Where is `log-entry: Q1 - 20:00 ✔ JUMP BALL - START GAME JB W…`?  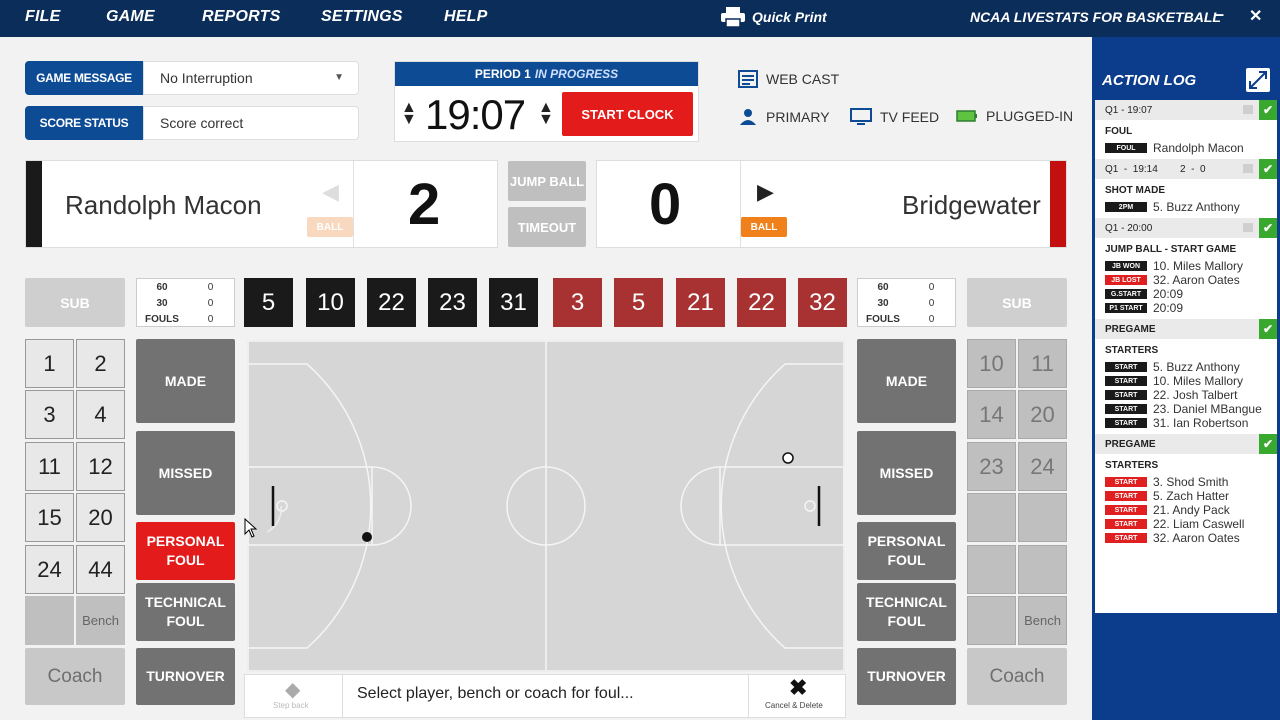 log-entry: Q1 - 20:00 ✔ JUMP BALL - START GAME JB W… is located at coordinates (1186, 268).